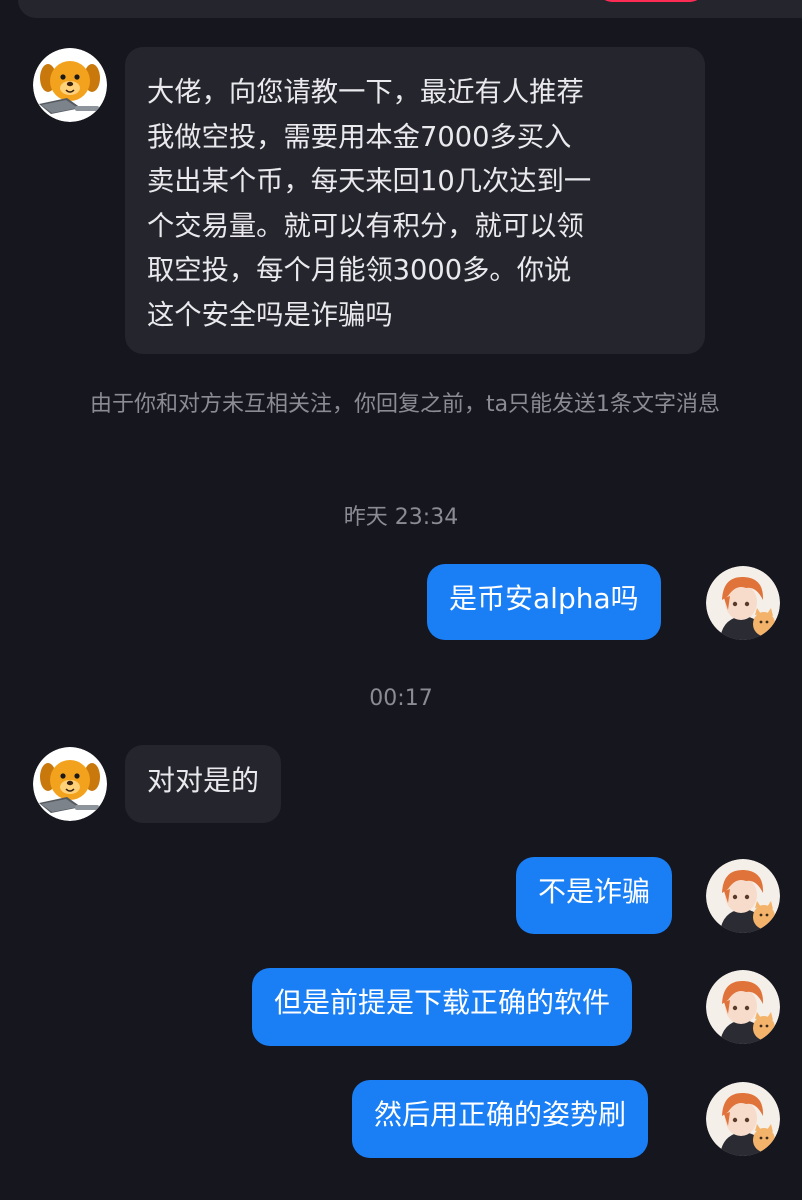 The width and height of the screenshot is (802, 1200). I want to click on timestamp: 昨天 23:34, so click(401, 517).